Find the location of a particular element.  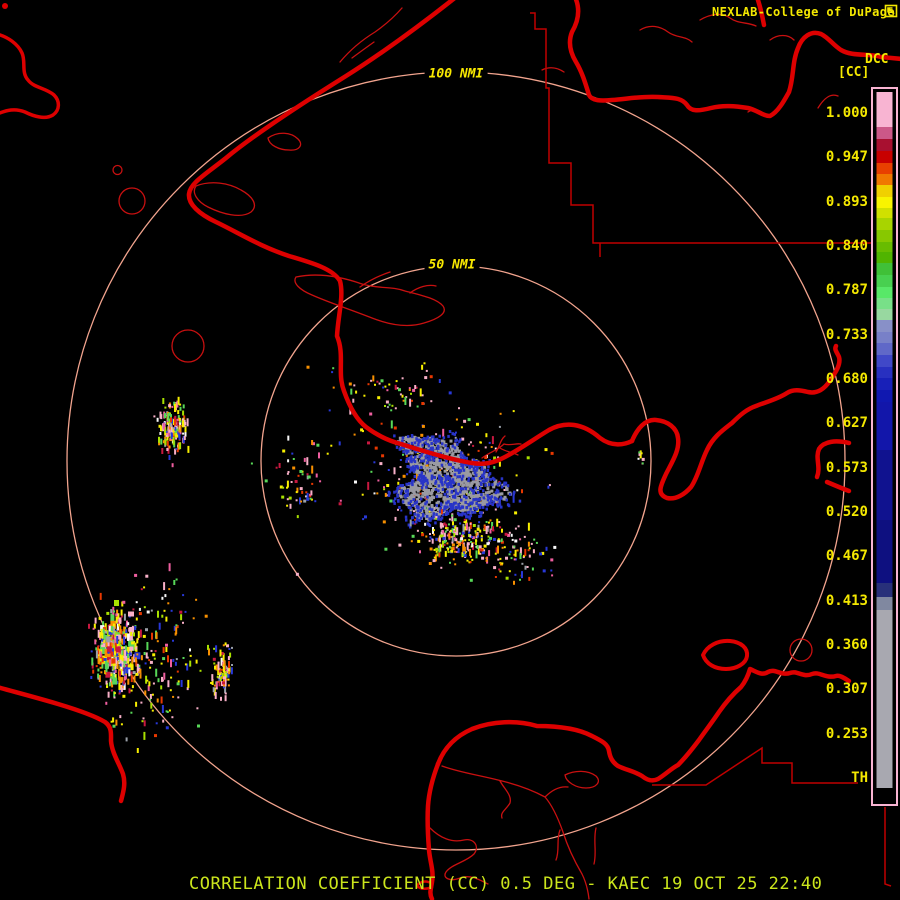

colorbar-tick-label: 0.520 is located at coordinates (846, 511).